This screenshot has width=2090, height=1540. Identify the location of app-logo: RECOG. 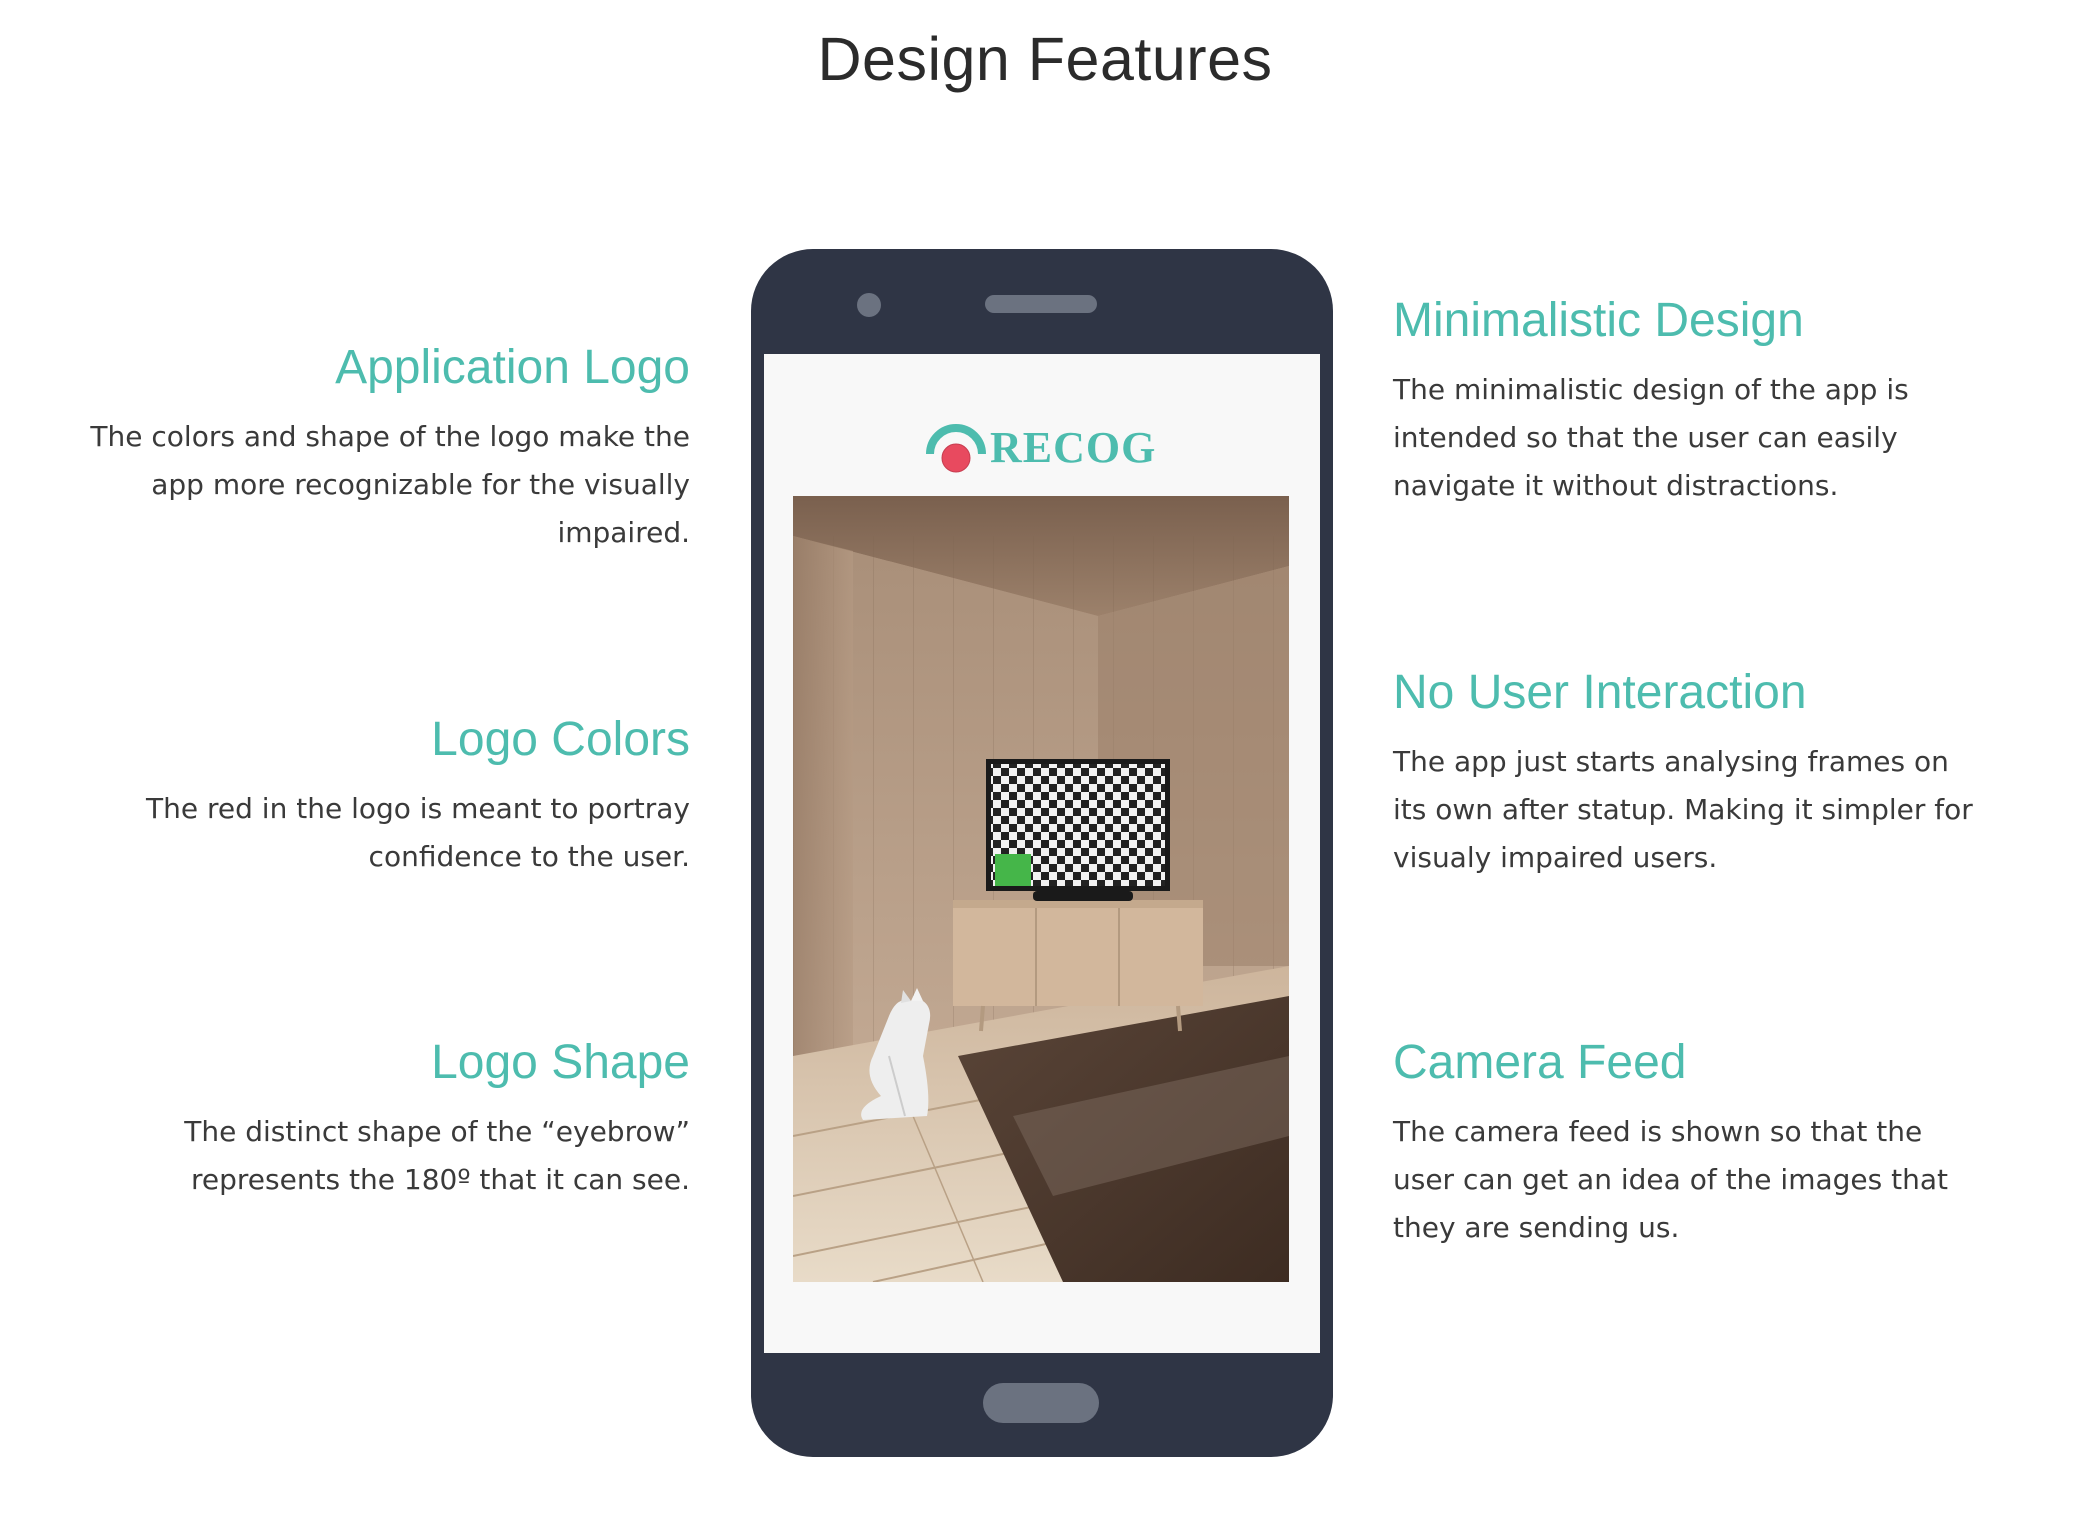
(1046, 448).